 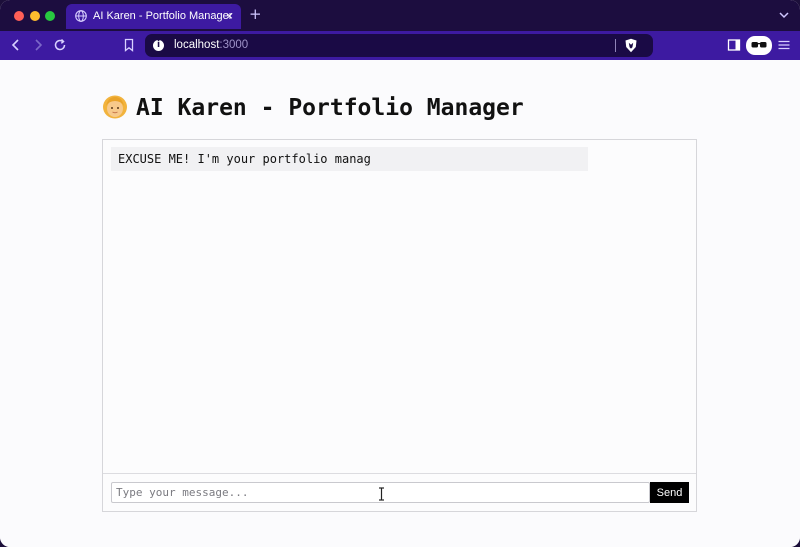 What do you see at coordinates (255, 14) in the screenshot?
I see `new-tab-button: +` at bounding box center [255, 14].